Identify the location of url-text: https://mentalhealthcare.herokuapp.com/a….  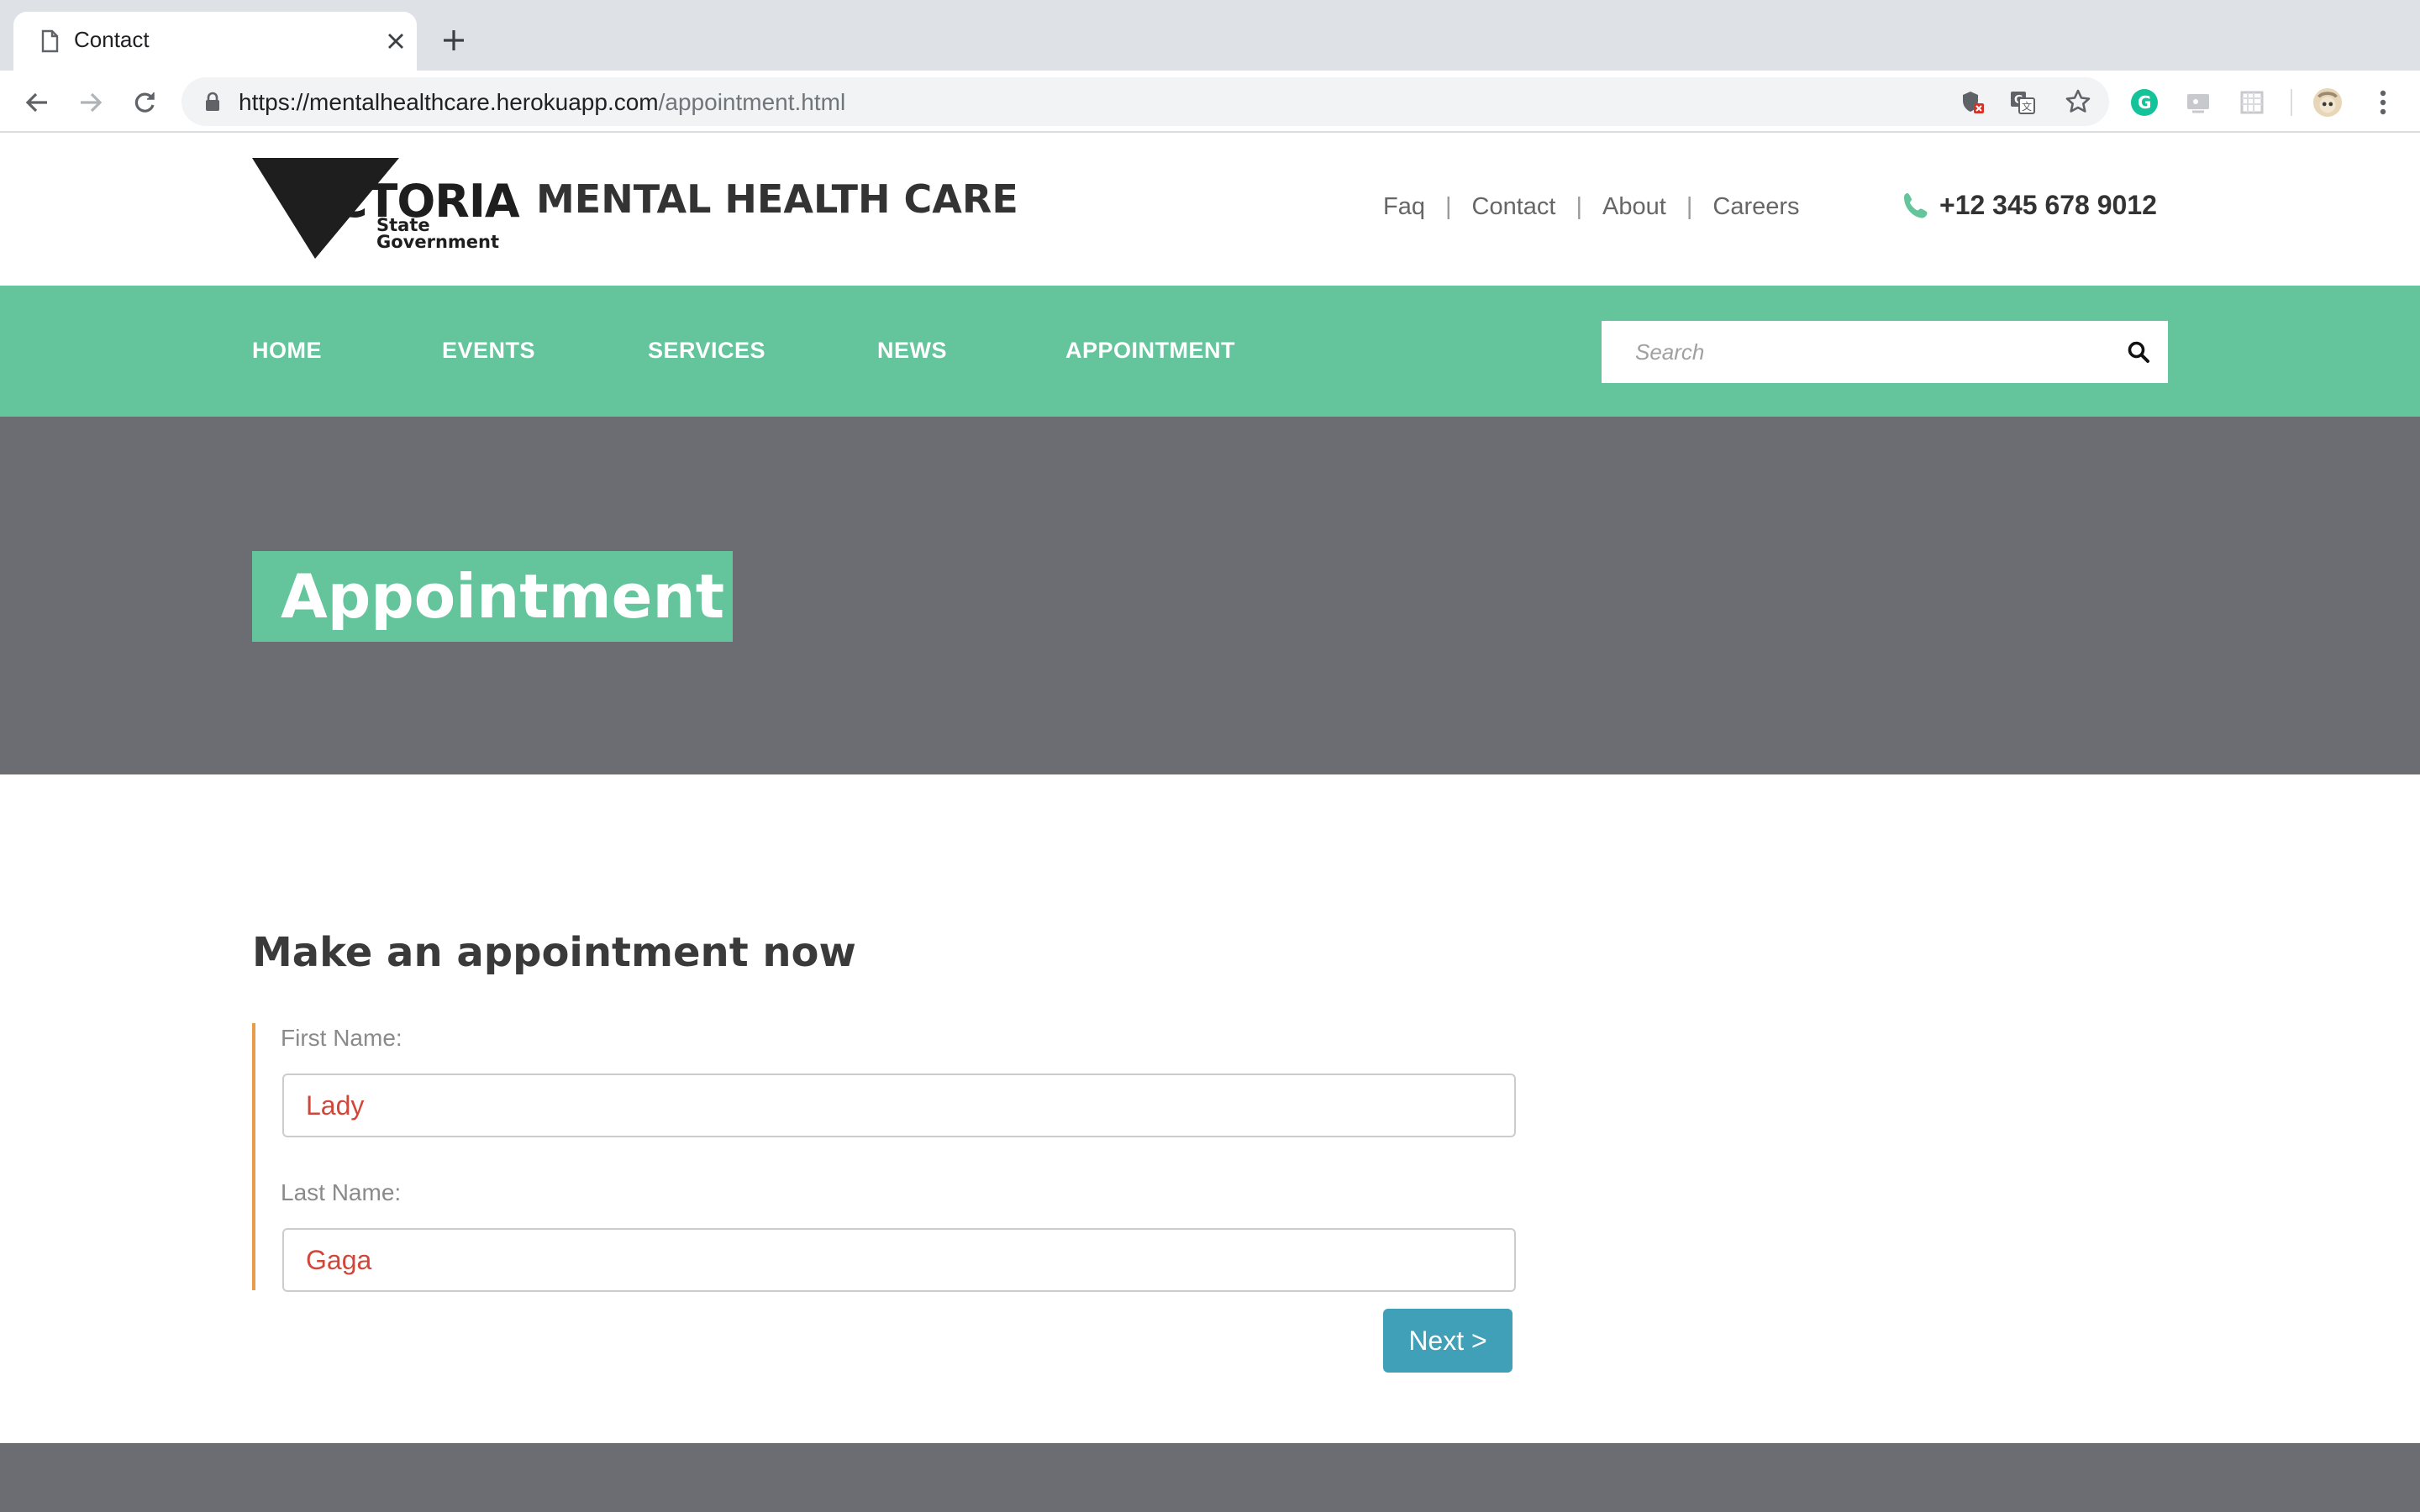
(542, 102).